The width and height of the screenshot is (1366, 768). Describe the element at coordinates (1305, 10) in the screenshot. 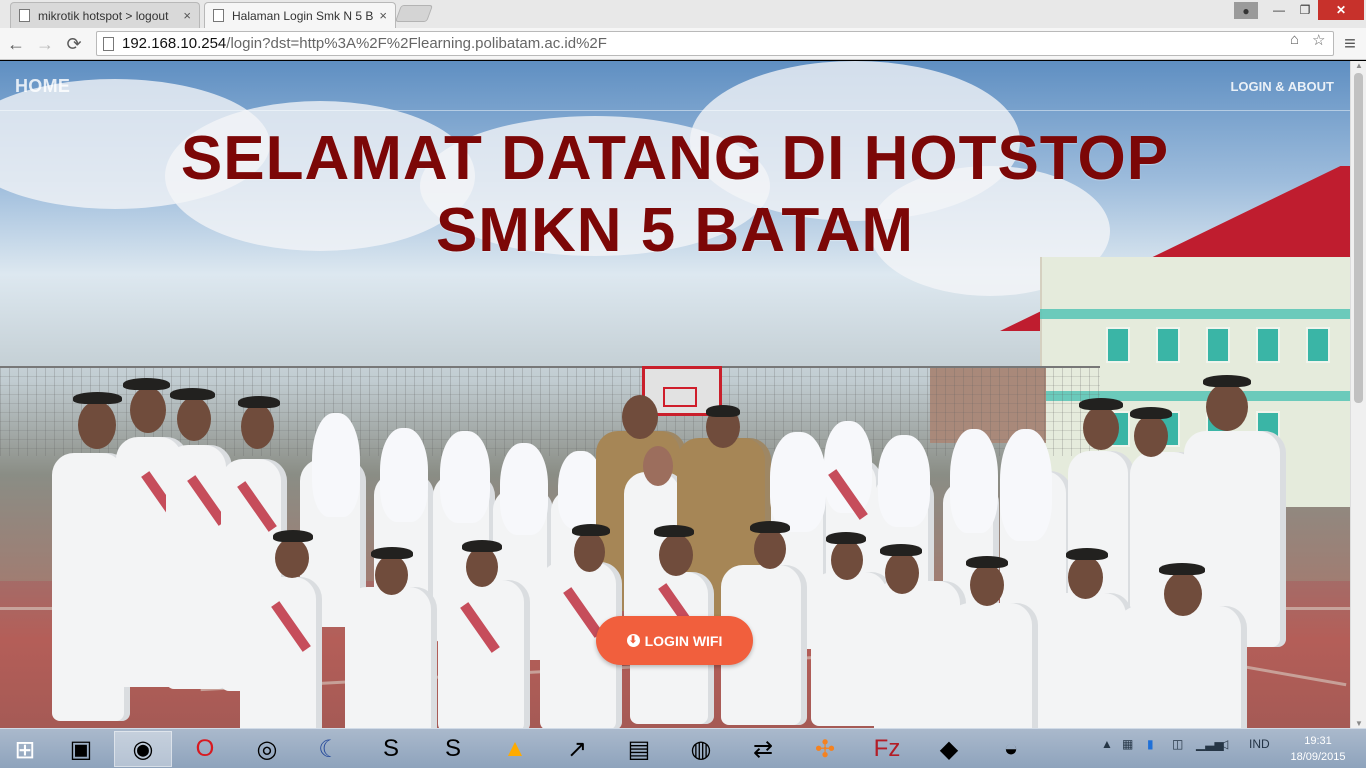

I see `maximize-button: ❐` at that location.